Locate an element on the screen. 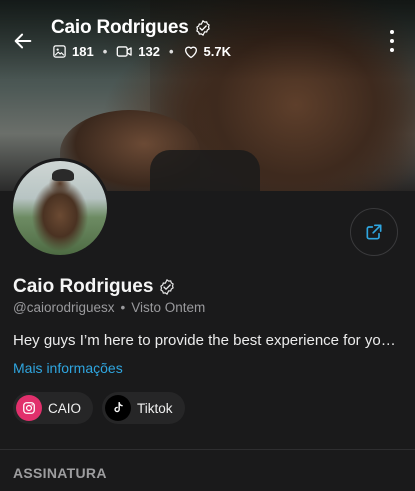  arrow-left-icon is located at coordinates (23, 41).